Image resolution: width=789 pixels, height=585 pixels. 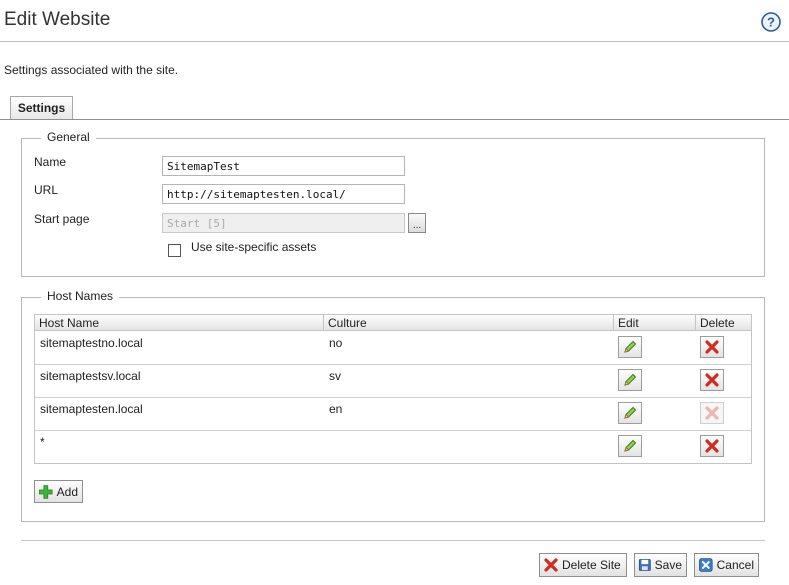 I want to click on host-name-cell: sitemaptesten.local, so click(x=91, y=409).